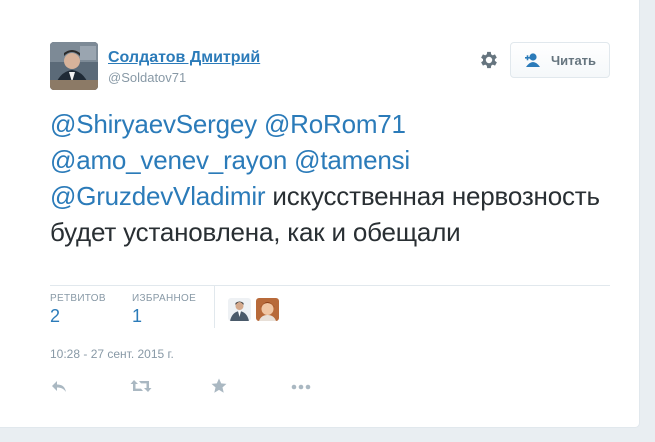 The height and width of the screenshot is (442, 655). I want to click on more-icon, so click(300, 387).